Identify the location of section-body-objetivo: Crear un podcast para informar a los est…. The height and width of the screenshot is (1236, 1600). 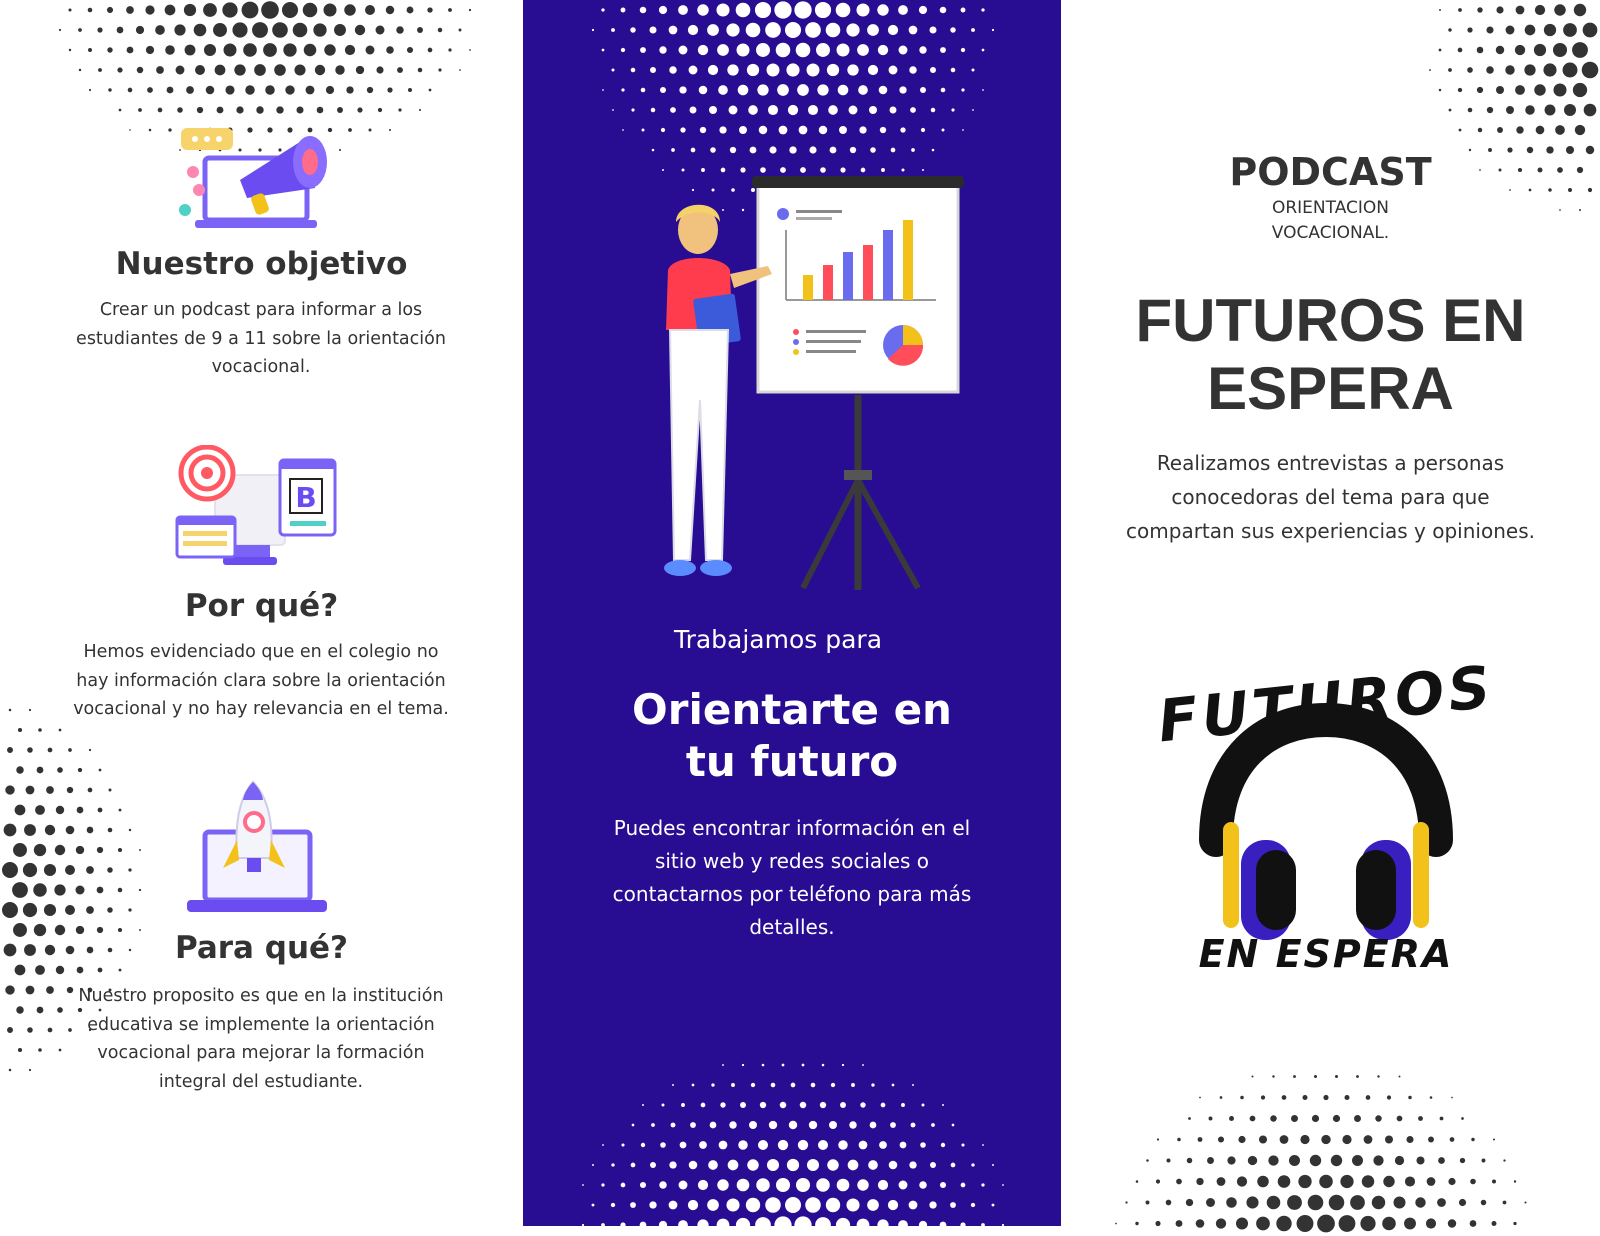
(261, 338).